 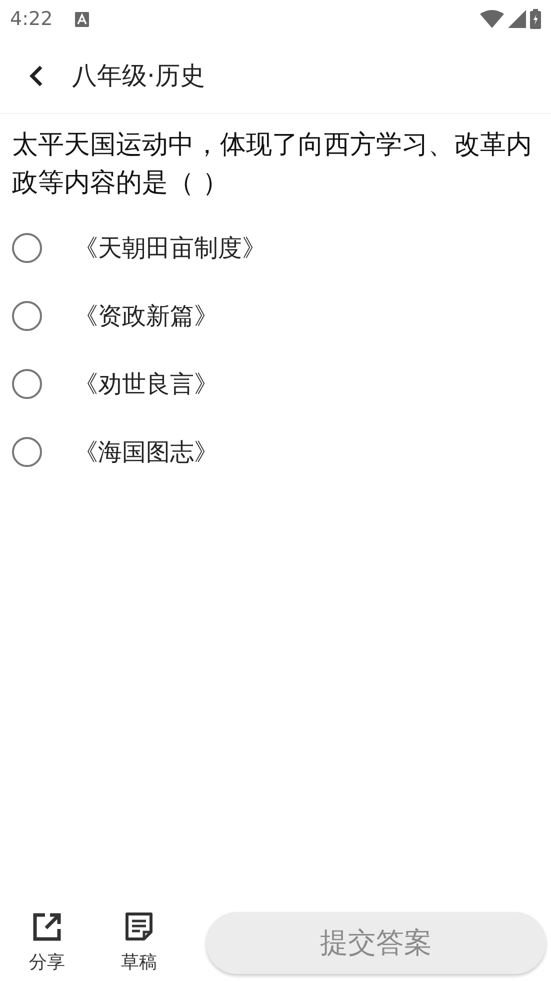 What do you see at coordinates (146, 384) in the screenshot?
I see `option-label: 《劝世良言》` at bounding box center [146, 384].